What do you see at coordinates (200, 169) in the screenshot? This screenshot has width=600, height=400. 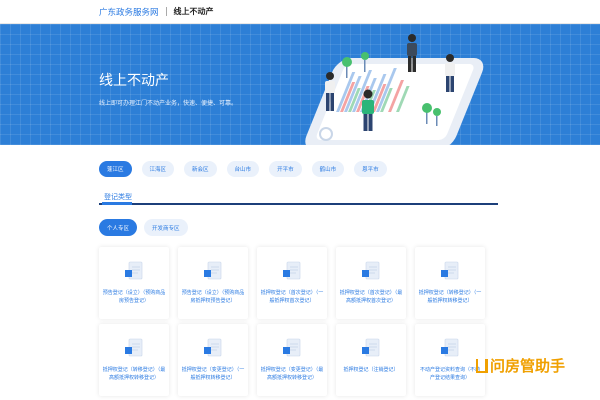 I see `region-tab-xinhui: 新会区` at bounding box center [200, 169].